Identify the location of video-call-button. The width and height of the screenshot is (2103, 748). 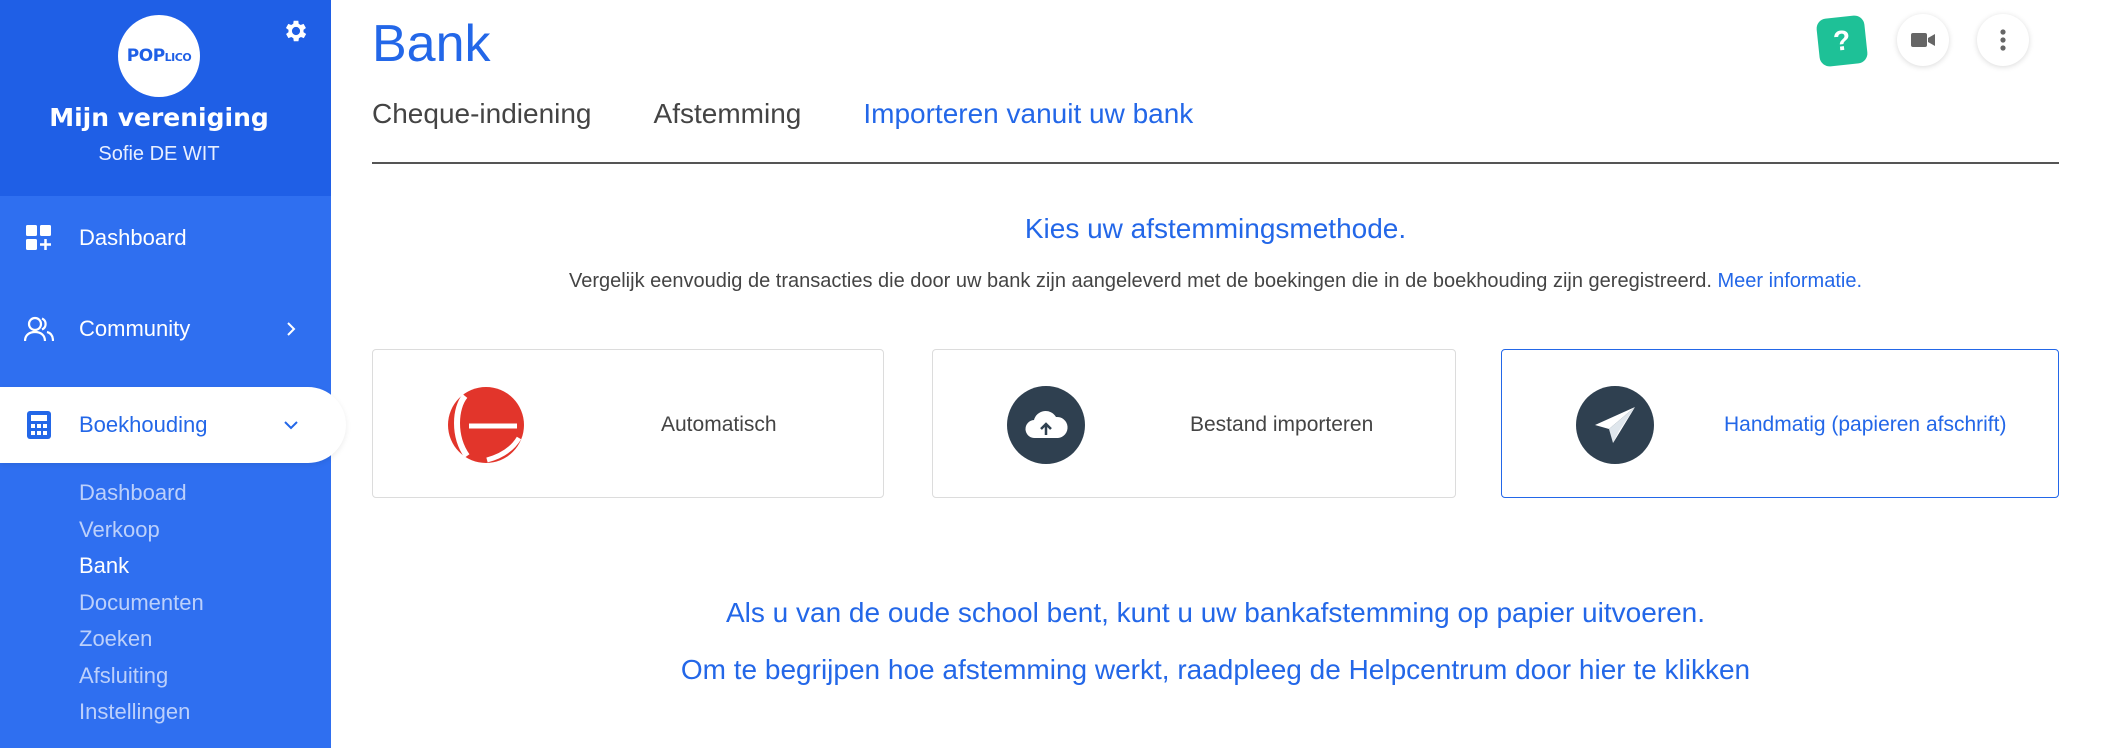
(1923, 40).